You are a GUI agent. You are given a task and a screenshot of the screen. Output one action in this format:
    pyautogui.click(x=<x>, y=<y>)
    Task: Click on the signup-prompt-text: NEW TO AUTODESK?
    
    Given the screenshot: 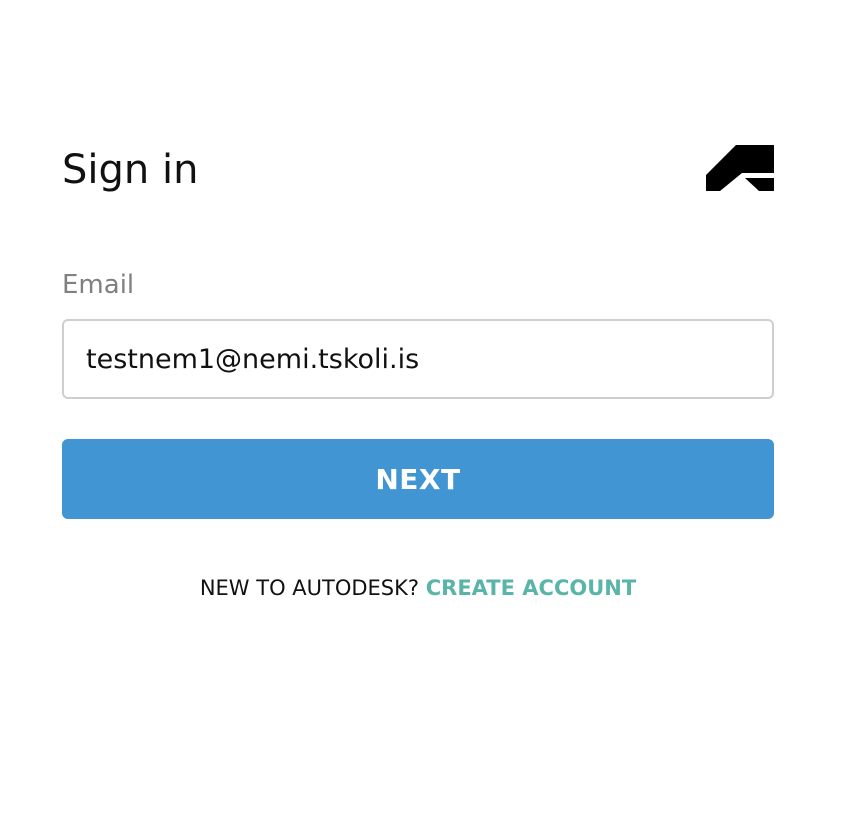 What is the action you would take?
    pyautogui.click(x=309, y=588)
    